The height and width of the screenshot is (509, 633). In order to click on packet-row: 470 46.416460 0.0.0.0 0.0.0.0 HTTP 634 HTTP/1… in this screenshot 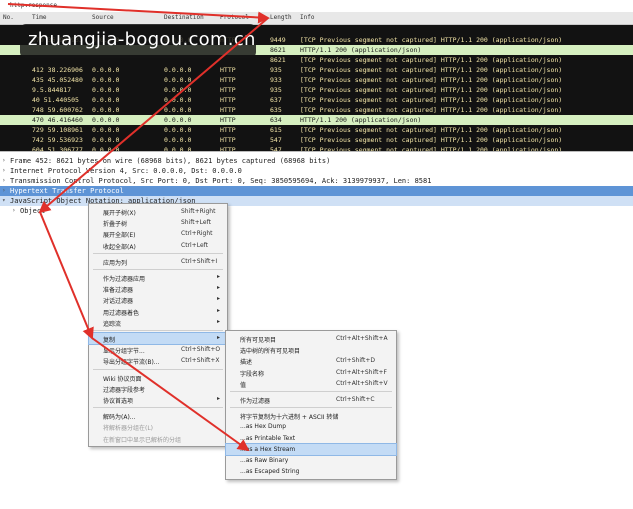, I will do `click(316, 120)`.